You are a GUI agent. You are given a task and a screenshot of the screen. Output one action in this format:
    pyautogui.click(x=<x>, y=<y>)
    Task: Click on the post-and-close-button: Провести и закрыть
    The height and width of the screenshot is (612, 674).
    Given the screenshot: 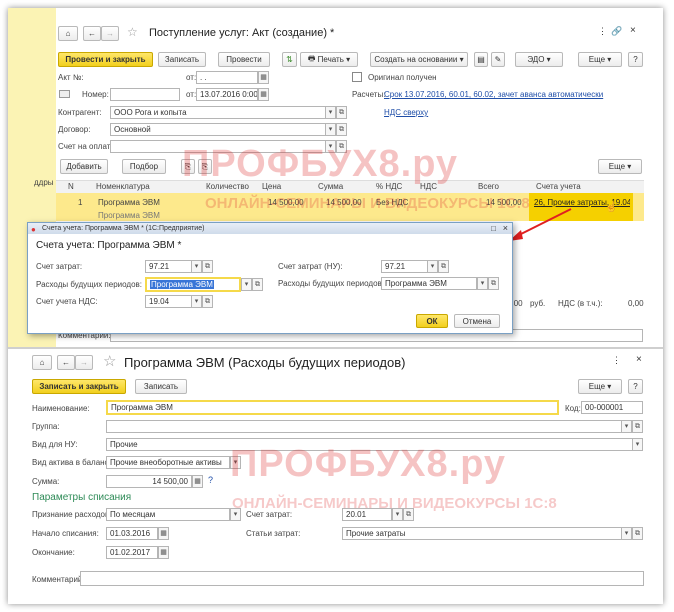 What is the action you would take?
    pyautogui.click(x=105, y=59)
    